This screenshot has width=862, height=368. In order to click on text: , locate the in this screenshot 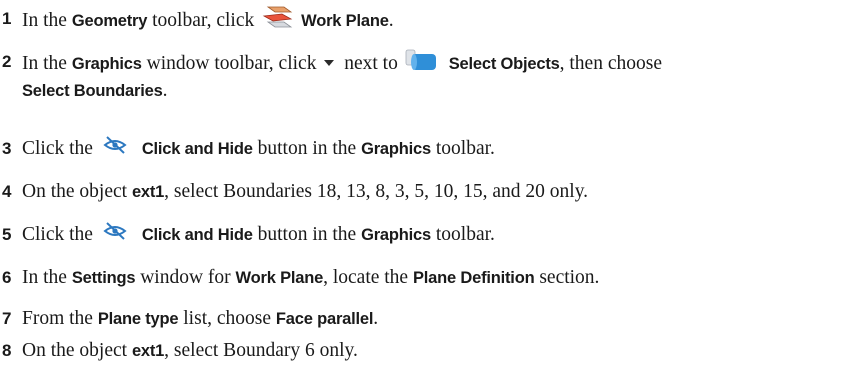, I will do `click(368, 277)`.